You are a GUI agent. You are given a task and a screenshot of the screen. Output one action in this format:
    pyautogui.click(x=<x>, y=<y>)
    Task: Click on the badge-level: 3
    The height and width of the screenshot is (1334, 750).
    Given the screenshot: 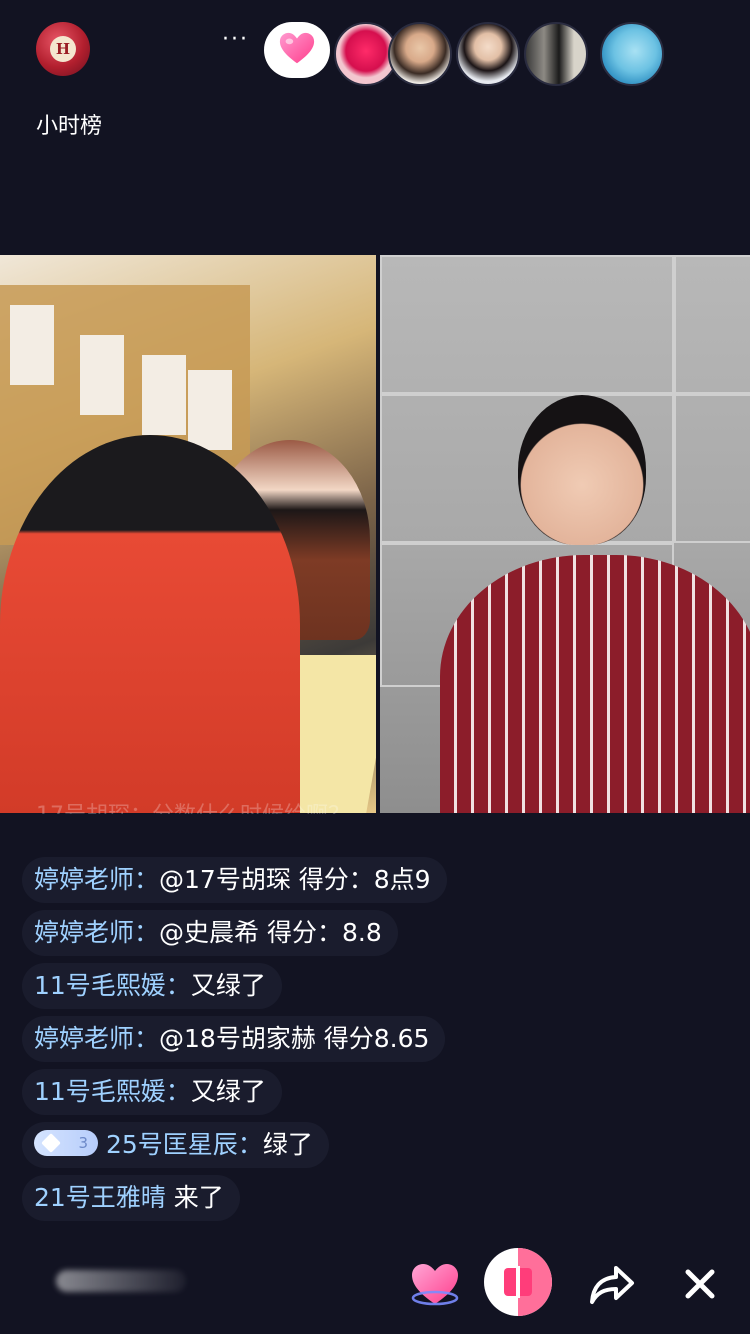 What is the action you would take?
    pyautogui.click(x=83, y=1143)
    